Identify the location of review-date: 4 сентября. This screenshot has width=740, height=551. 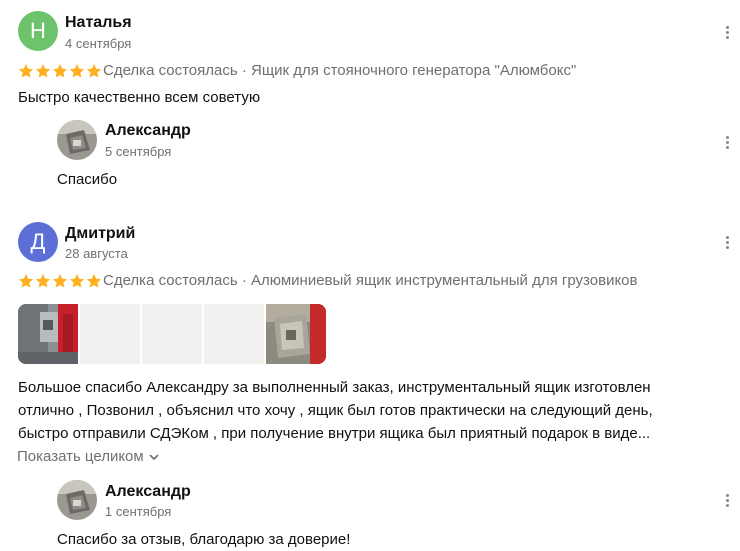
(98, 43).